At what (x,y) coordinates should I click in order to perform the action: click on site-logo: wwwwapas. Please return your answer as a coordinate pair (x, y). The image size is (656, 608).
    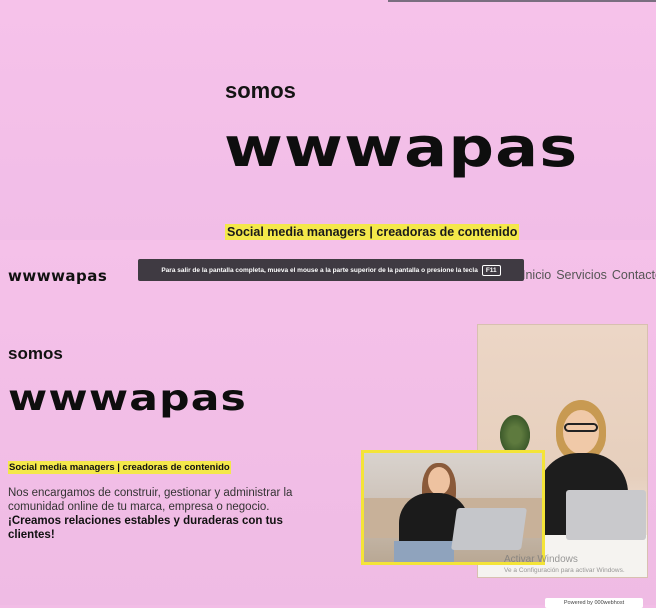
    Looking at the image, I should click on (57, 276).